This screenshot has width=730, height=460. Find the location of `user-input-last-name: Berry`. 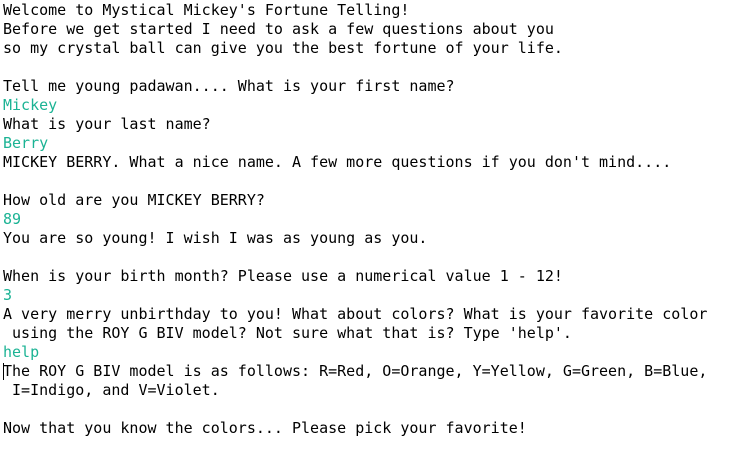

user-input-last-name: Berry is located at coordinates (26, 143).